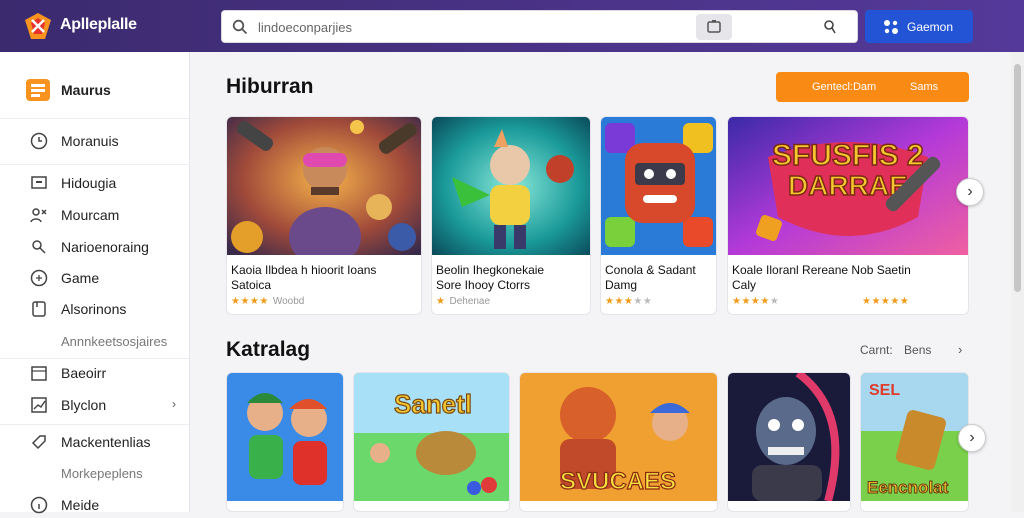  I want to click on game-subtitle: Satoica, so click(251, 285).